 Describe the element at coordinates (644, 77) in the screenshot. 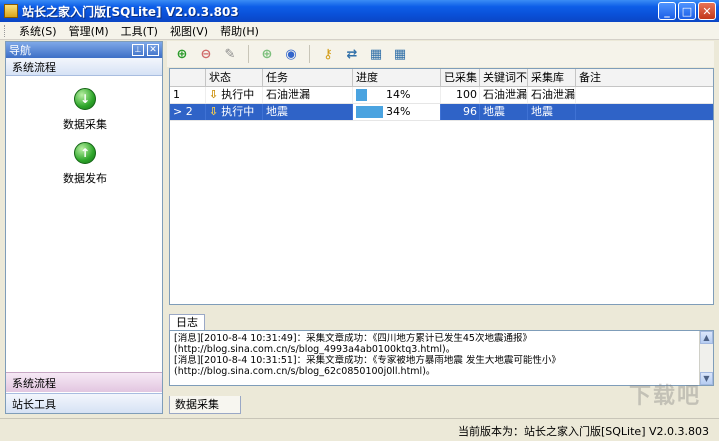

I see `column-note: 备注` at that location.